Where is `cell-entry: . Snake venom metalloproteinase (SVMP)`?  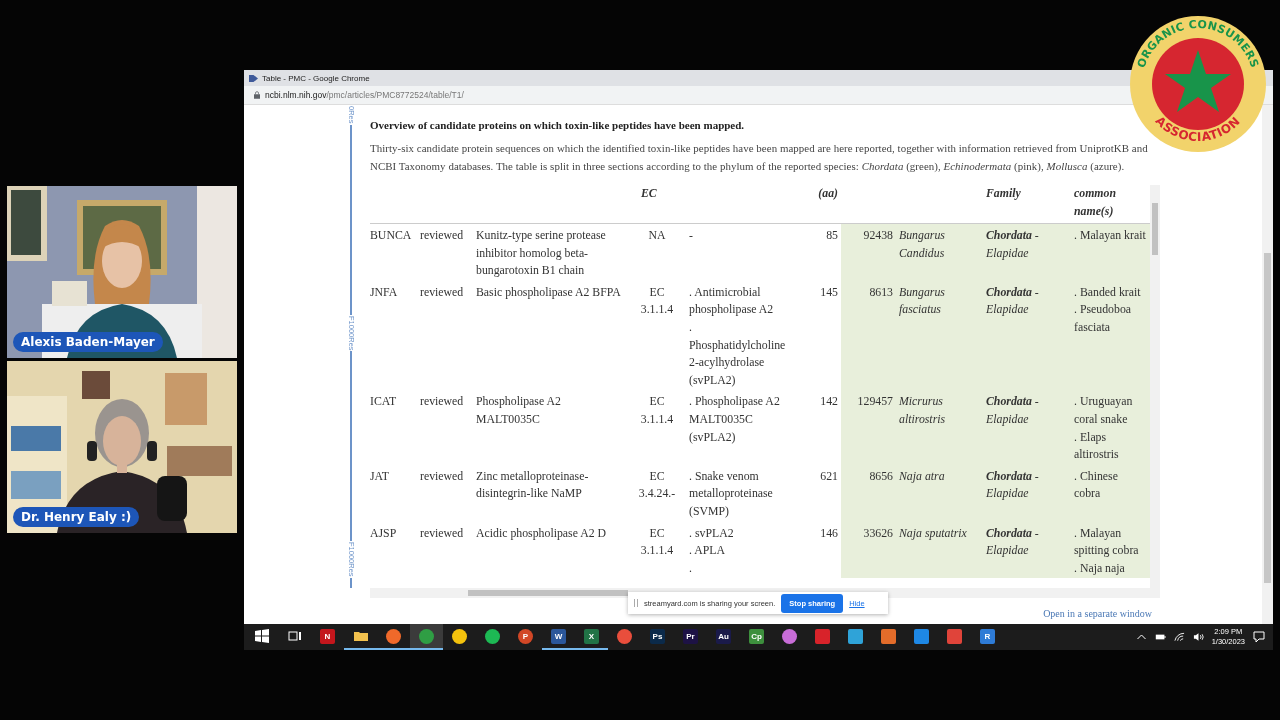
cell-entry: . Snake venom metalloproteinase (SVMP) is located at coordinates (731, 493).